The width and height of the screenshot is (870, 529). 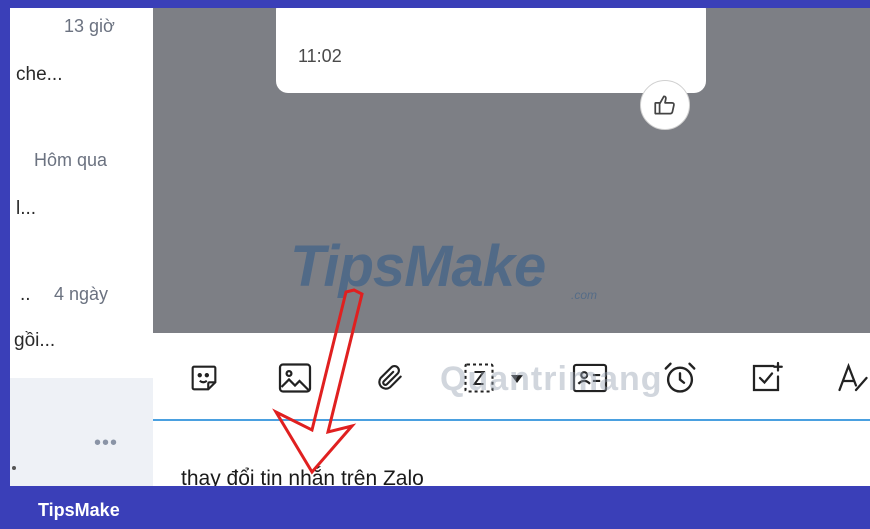 I want to click on task-check-icon, so click(x=767, y=376).